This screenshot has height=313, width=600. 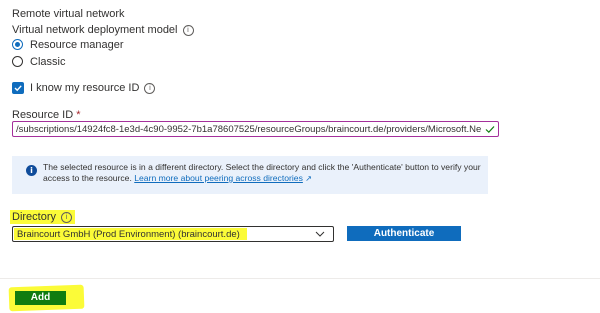 I want to click on know-resource-id-checkbox: I know my resource ID i, so click(x=112, y=88).